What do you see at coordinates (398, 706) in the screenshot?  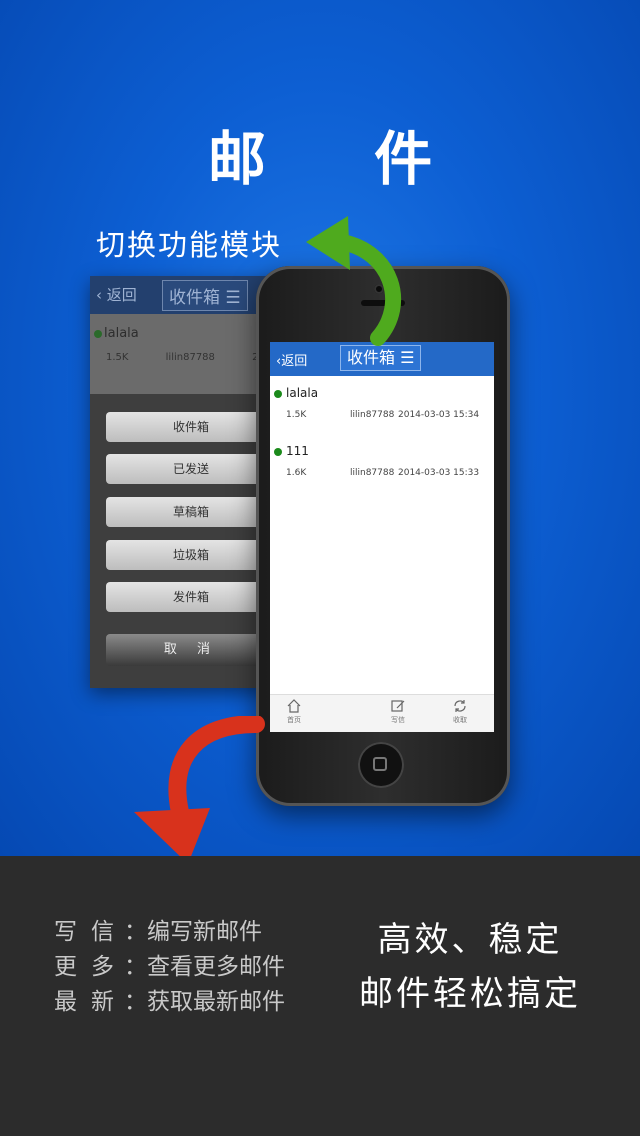 I see `compose-icon` at bounding box center [398, 706].